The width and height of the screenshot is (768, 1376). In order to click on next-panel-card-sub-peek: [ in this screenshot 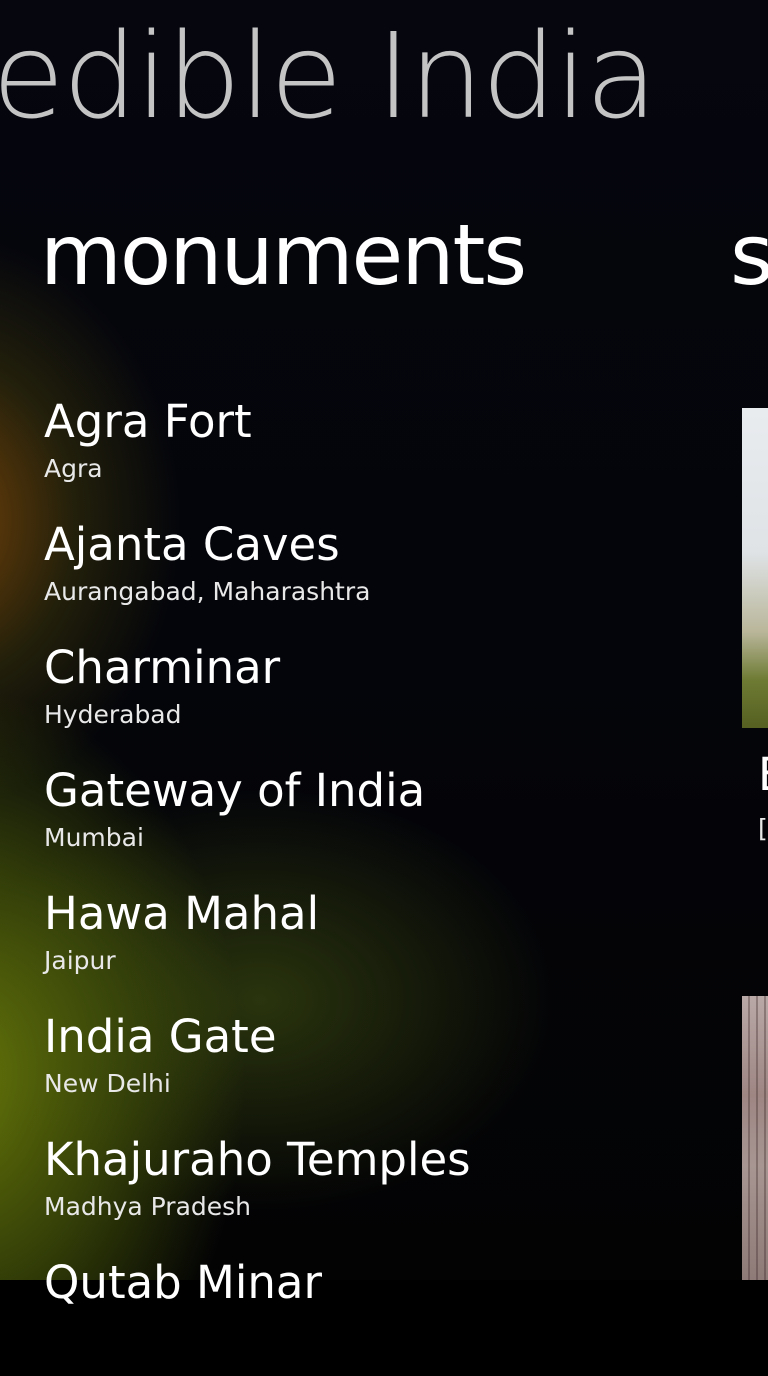, I will do `click(763, 828)`.